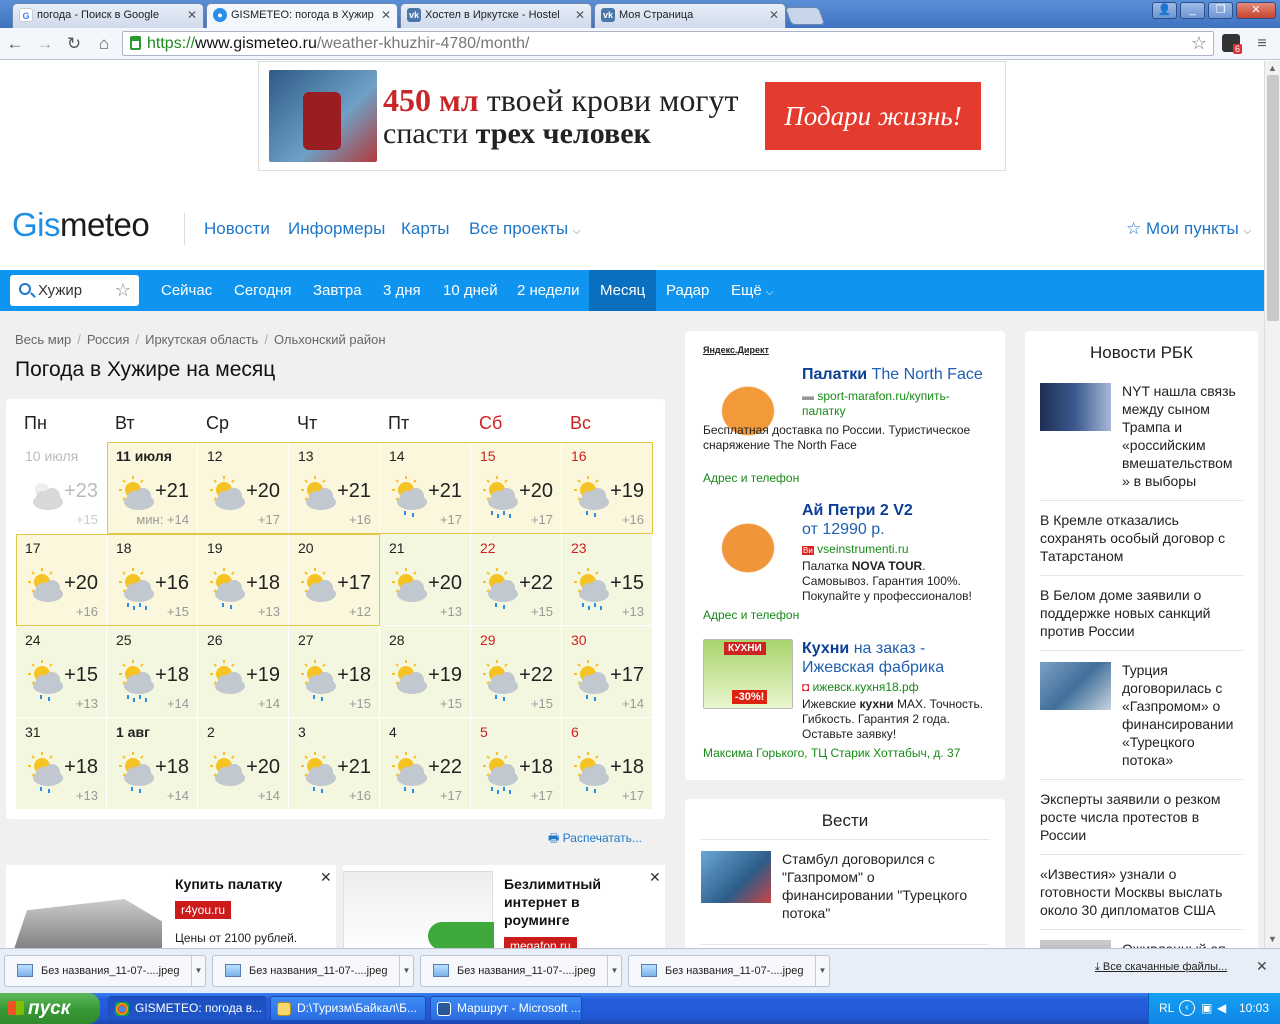 Image resolution: width=1280 pixels, height=1024 pixels. What do you see at coordinates (74, 290) in the screenshot?
I see `city-search-input: Хужир ☆` at bounding box center [74, 290].